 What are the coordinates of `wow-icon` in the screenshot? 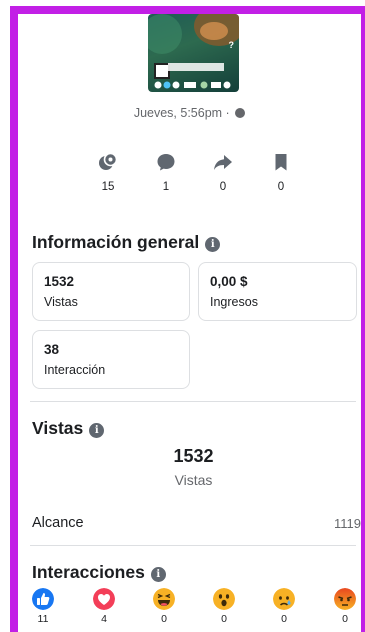 It's located at (224, 599).